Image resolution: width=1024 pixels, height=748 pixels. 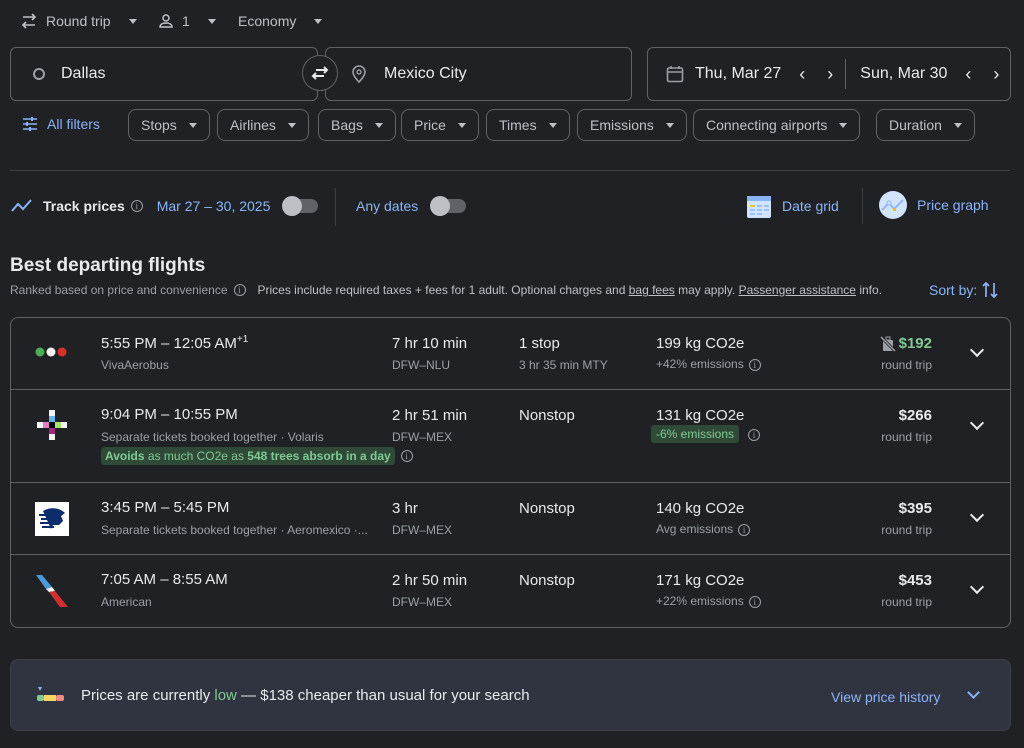 What do you see at coordinates (164, 74) in the screenshot?
I see `origin-field: Dallas` at bounding box center [164, 74].